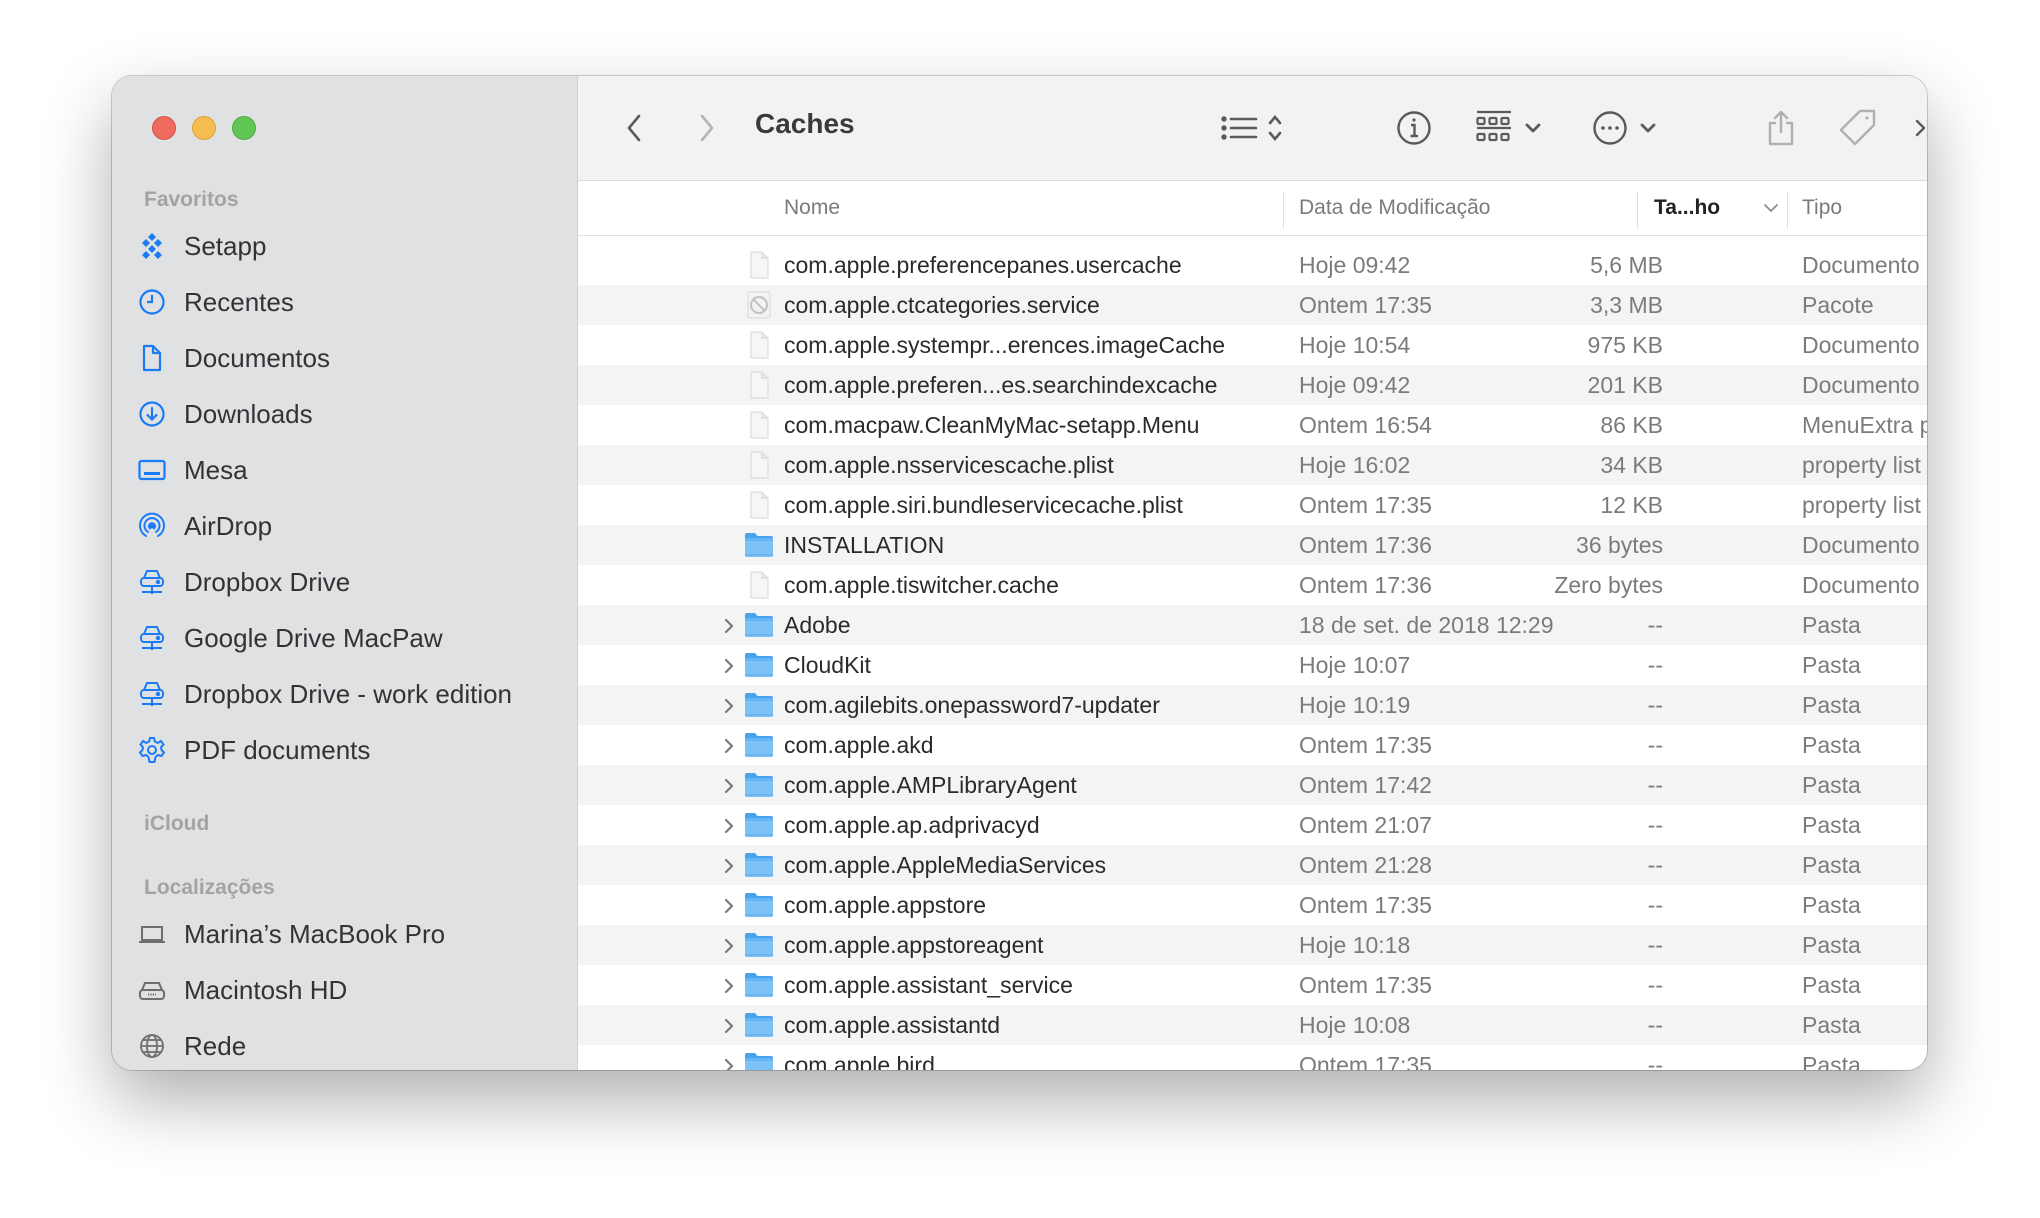  What do you see at coordinates (634, 128) in the screenshot?
I see `back-button` at bounding box center [634, 128].